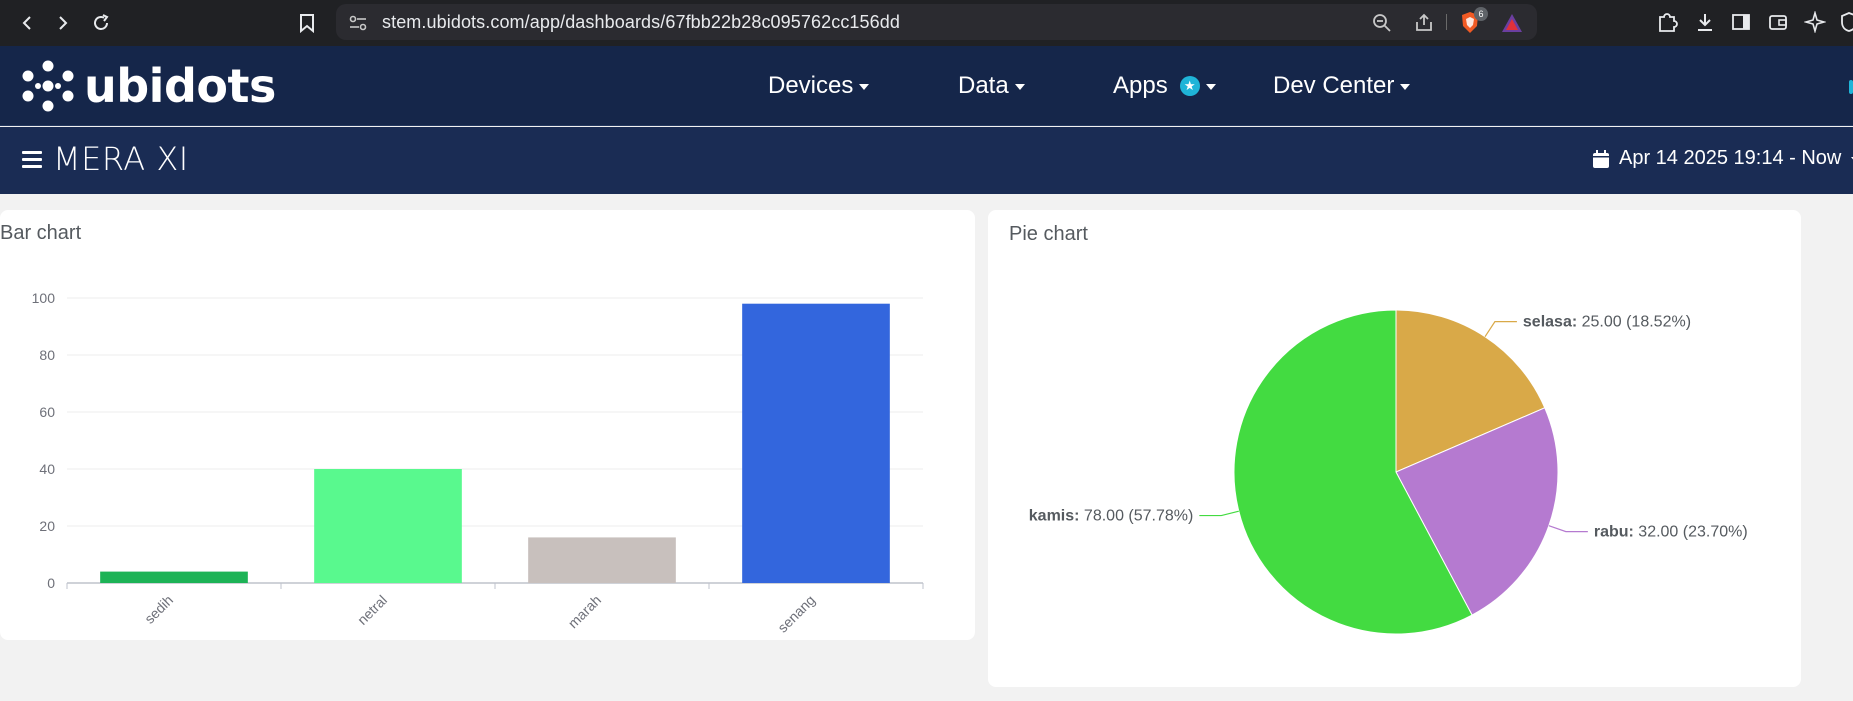 Image resolution: width=1853 pixels, height=701 pixels. What do you see at coordinates (27, 23) in the screenshot?
I see `back-icon` at bounding box center [27, 23].